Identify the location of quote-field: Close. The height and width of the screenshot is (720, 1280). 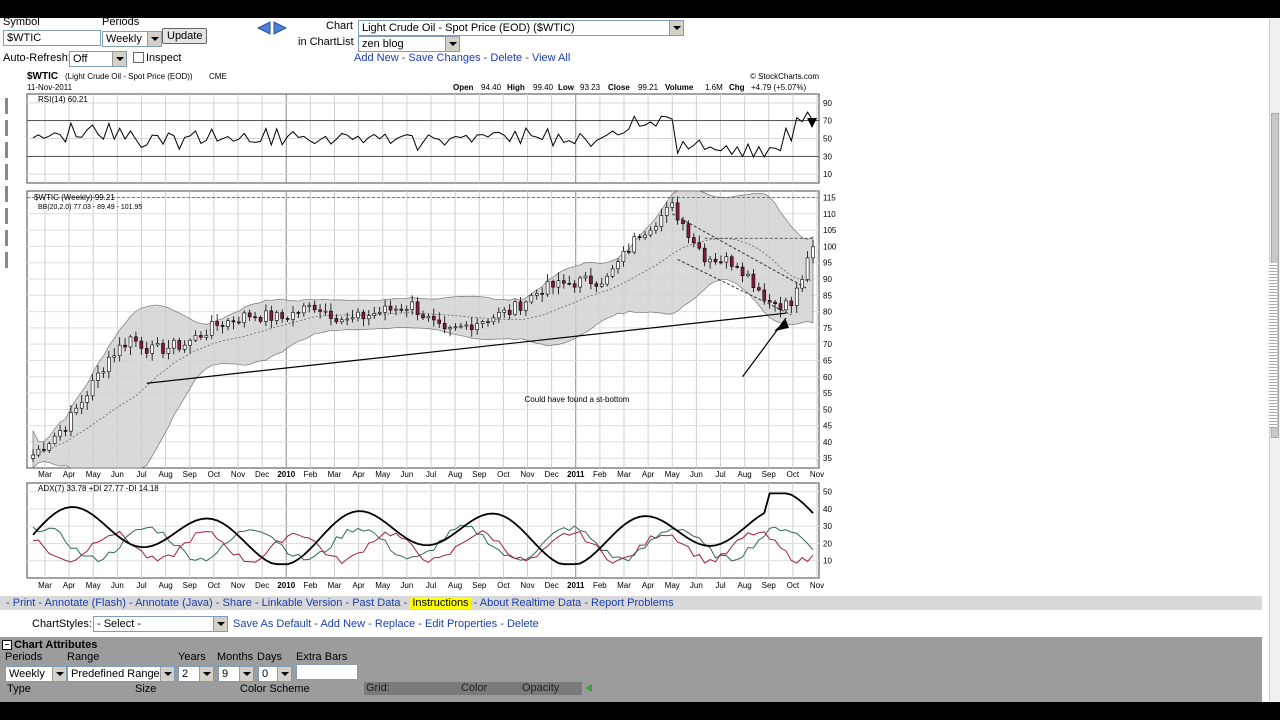
(619, 87).